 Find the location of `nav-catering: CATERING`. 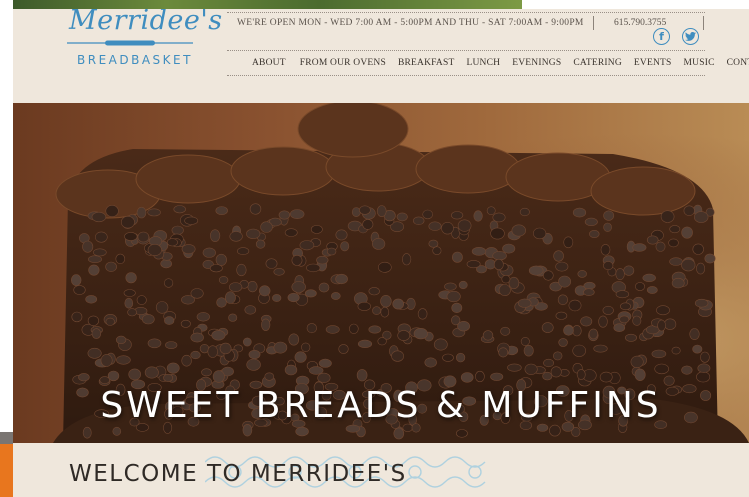

nav-catering: CATERING is located at coordinates (597, 63).